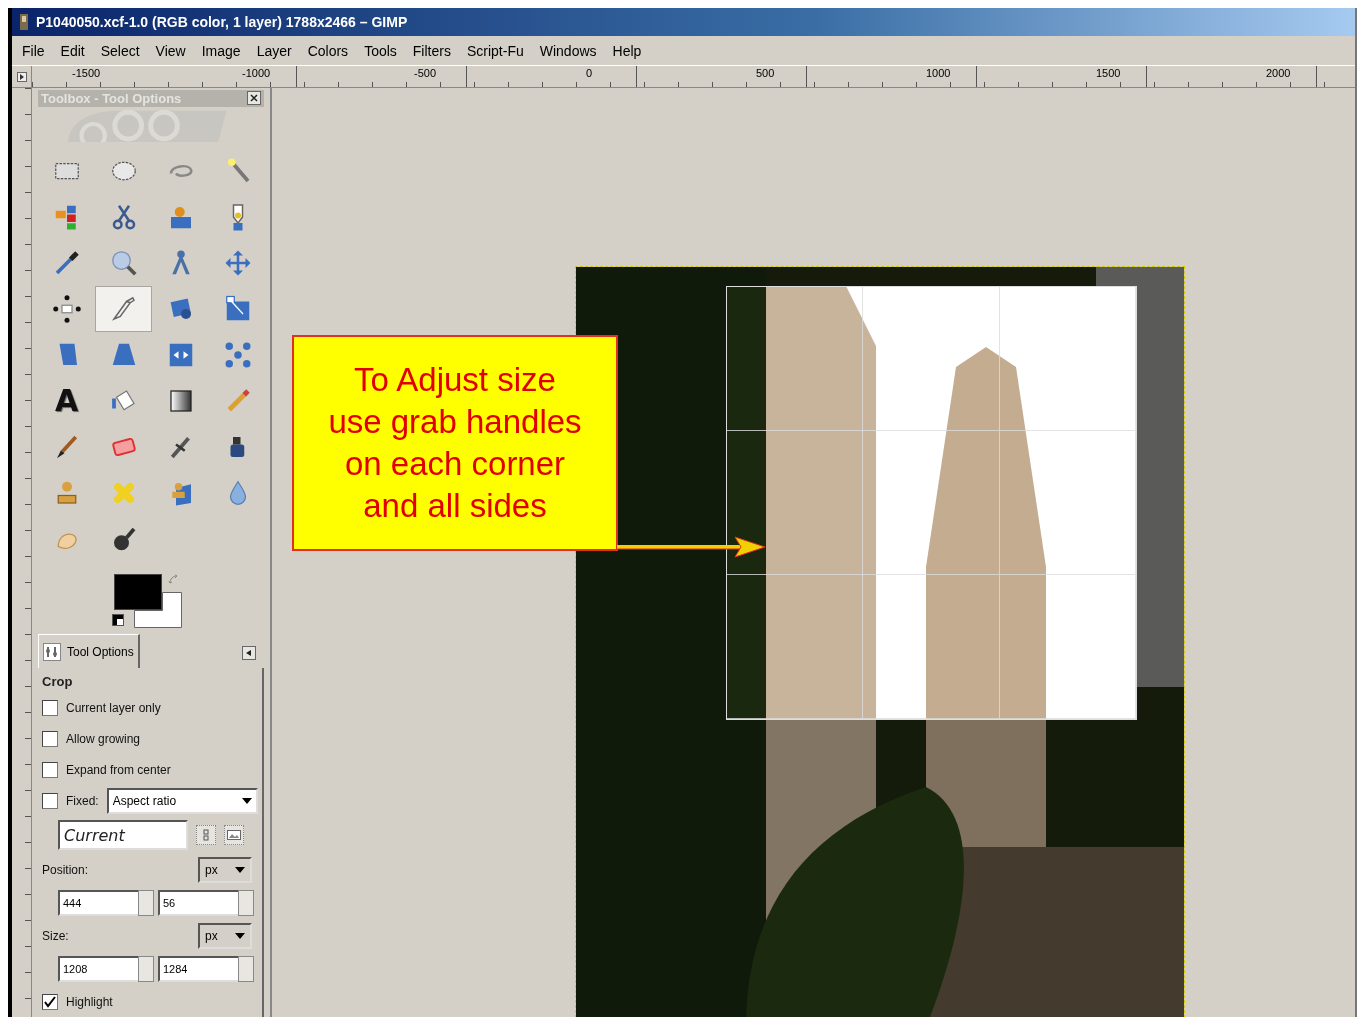  Describe the element at coordinates (52, 651) in the screenshot. I see `tool-options-icon` at that location.